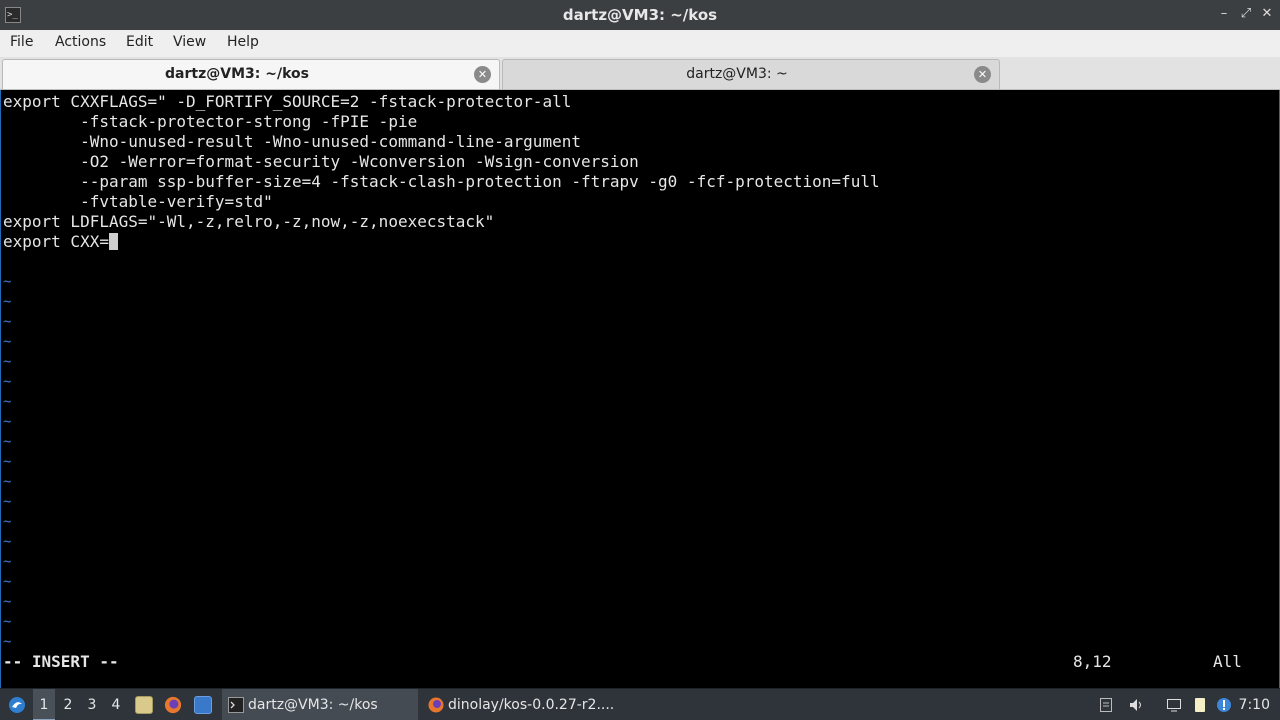  Describe the element at coordinates (237, 74) in the screenshot. I see `tab-label: dartz@VM3: ~/kos` at that location.